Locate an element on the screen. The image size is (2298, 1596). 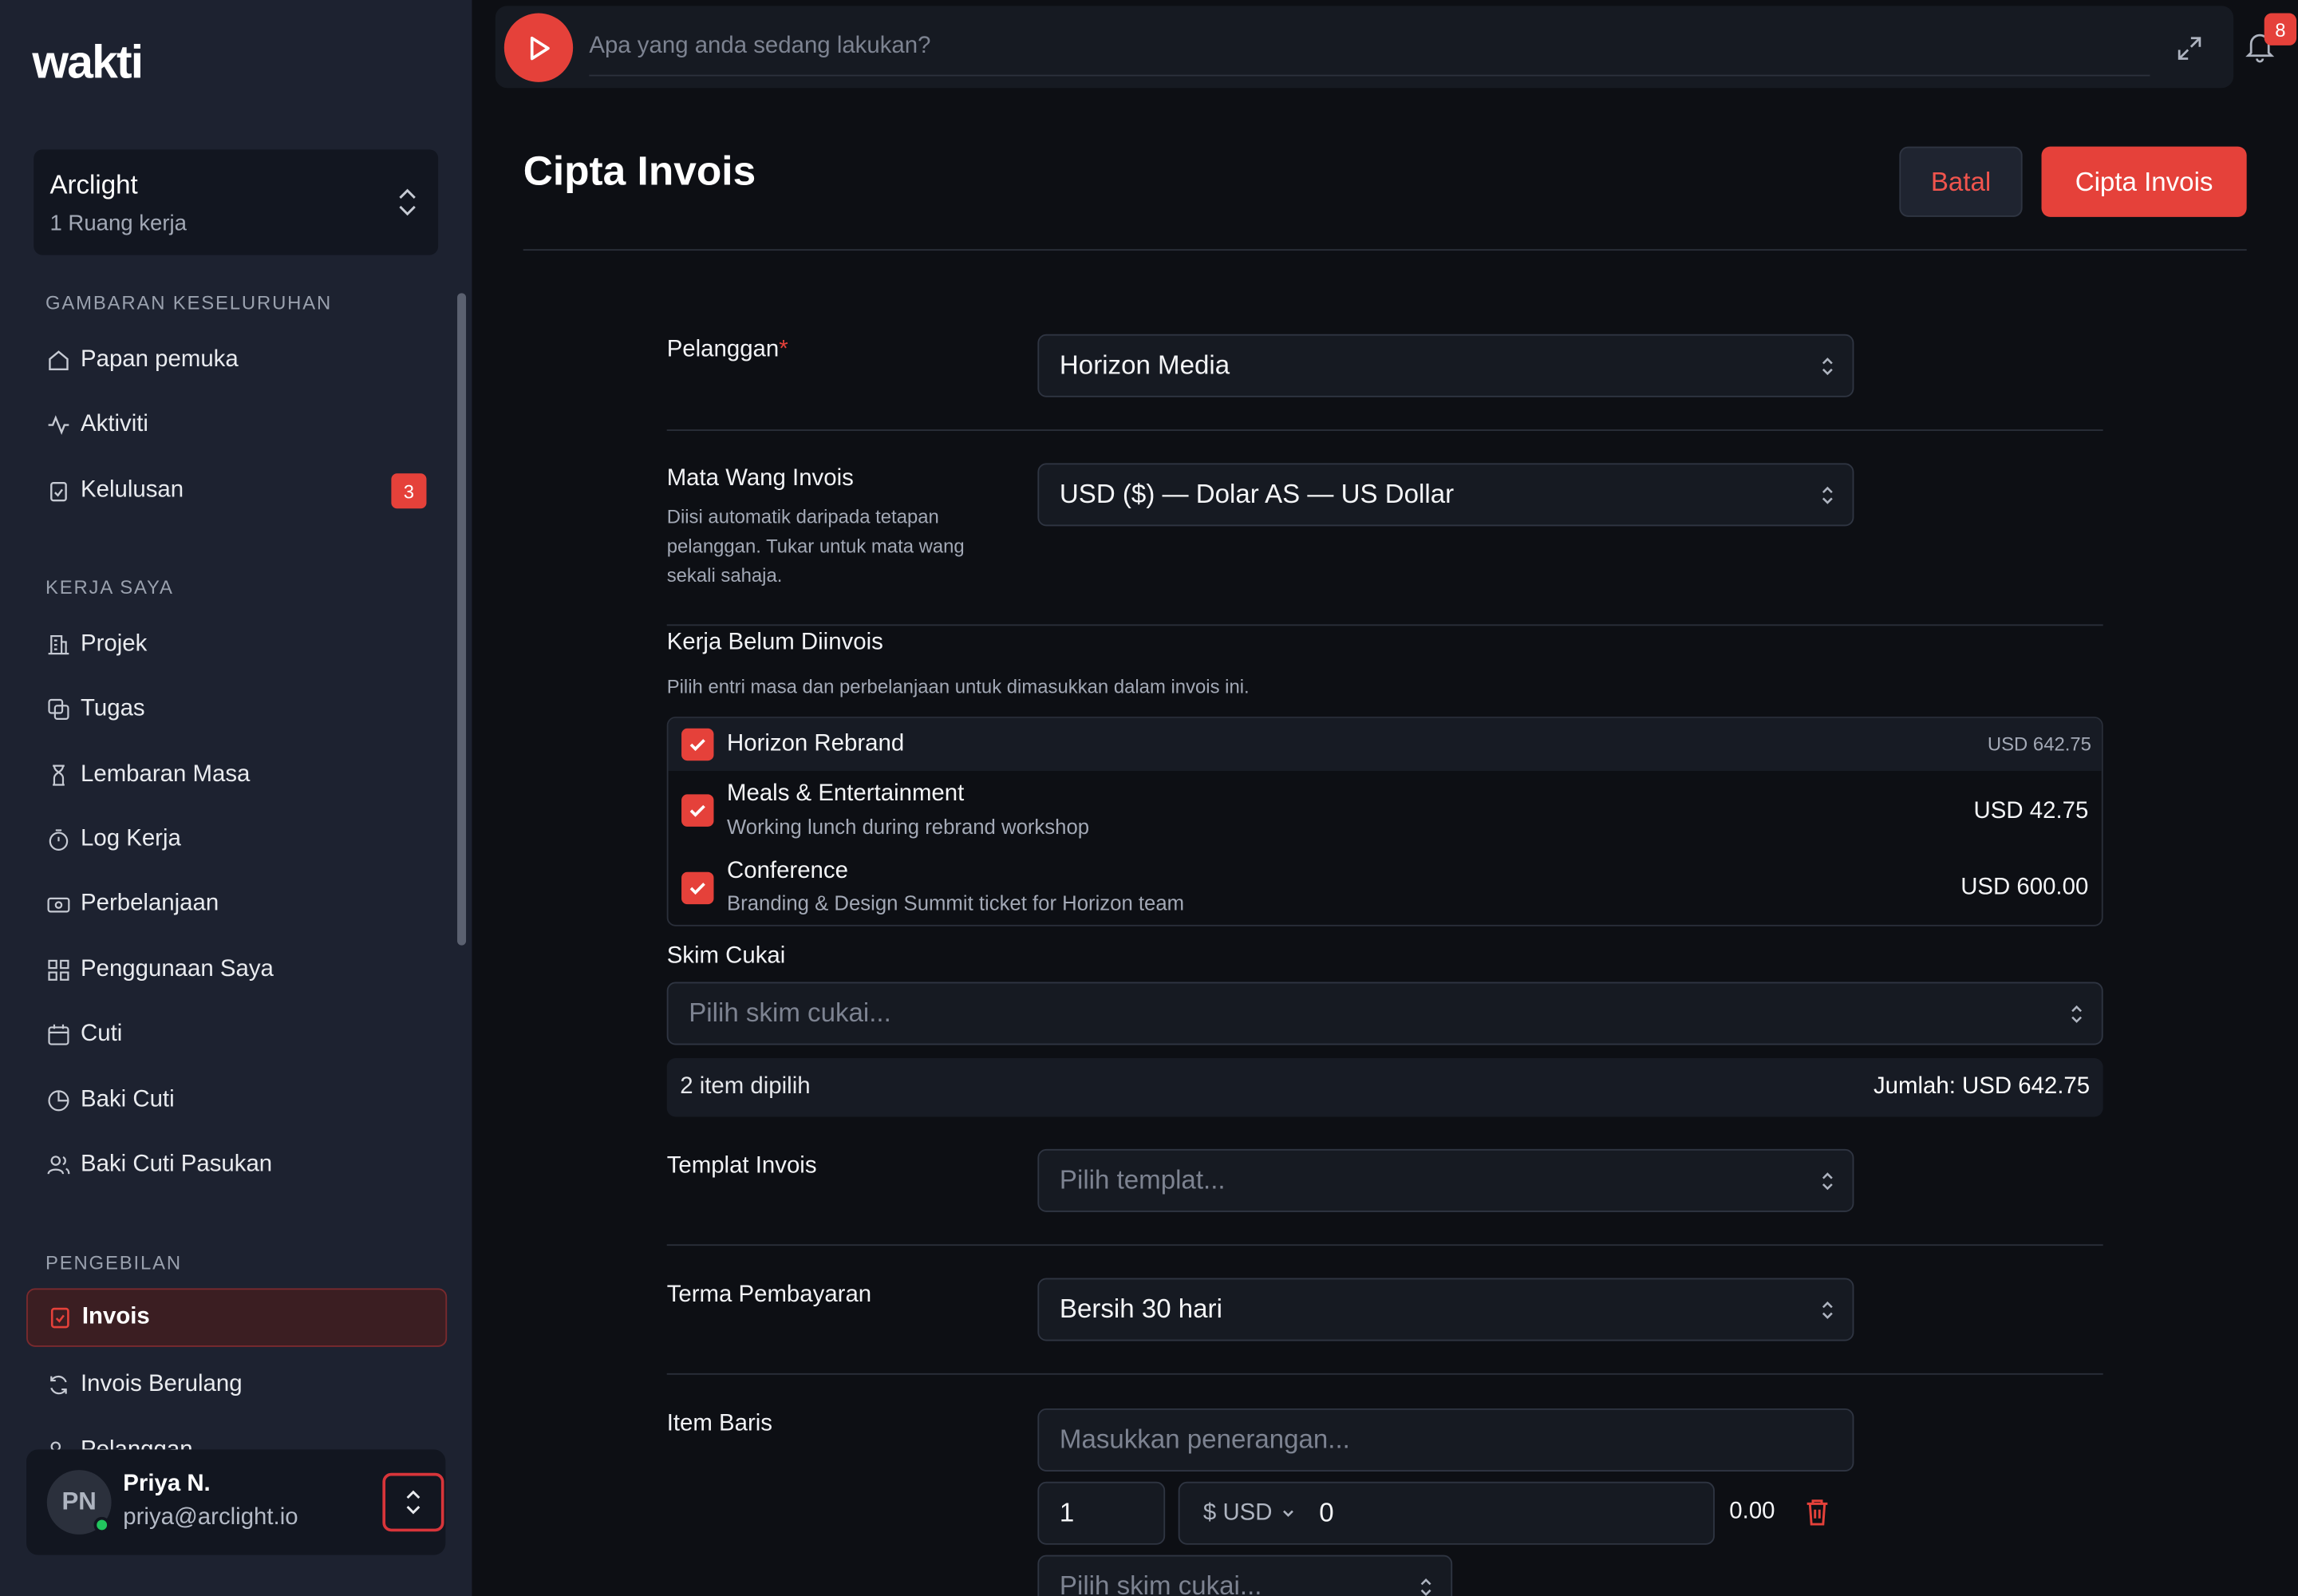
sidebar-item-activity: Aktiviti is located at coordinates (237, 425).